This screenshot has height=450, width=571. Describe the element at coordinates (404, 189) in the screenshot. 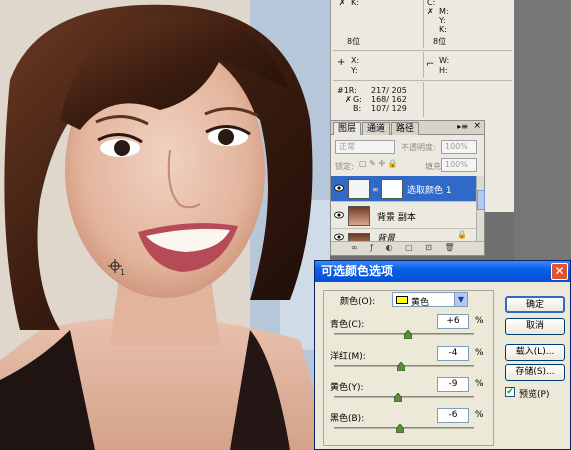

I see `layer-row-selective-color: ∞ 选取颜色 1` at that location.